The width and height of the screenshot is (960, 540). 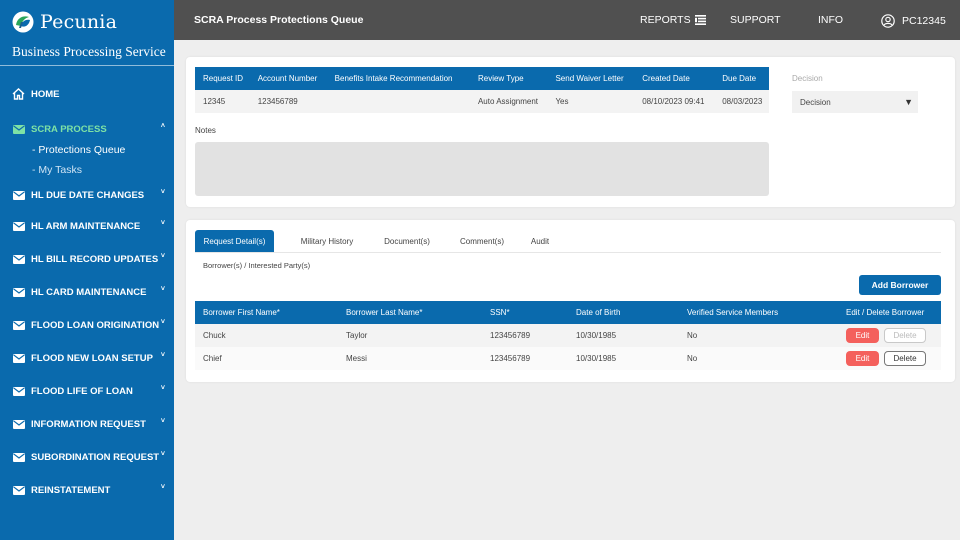 What do you see at coordinates (482, 241) in the screenshot?
I see `tab-comments: Comment(s)` at bounding box center [482, 241].